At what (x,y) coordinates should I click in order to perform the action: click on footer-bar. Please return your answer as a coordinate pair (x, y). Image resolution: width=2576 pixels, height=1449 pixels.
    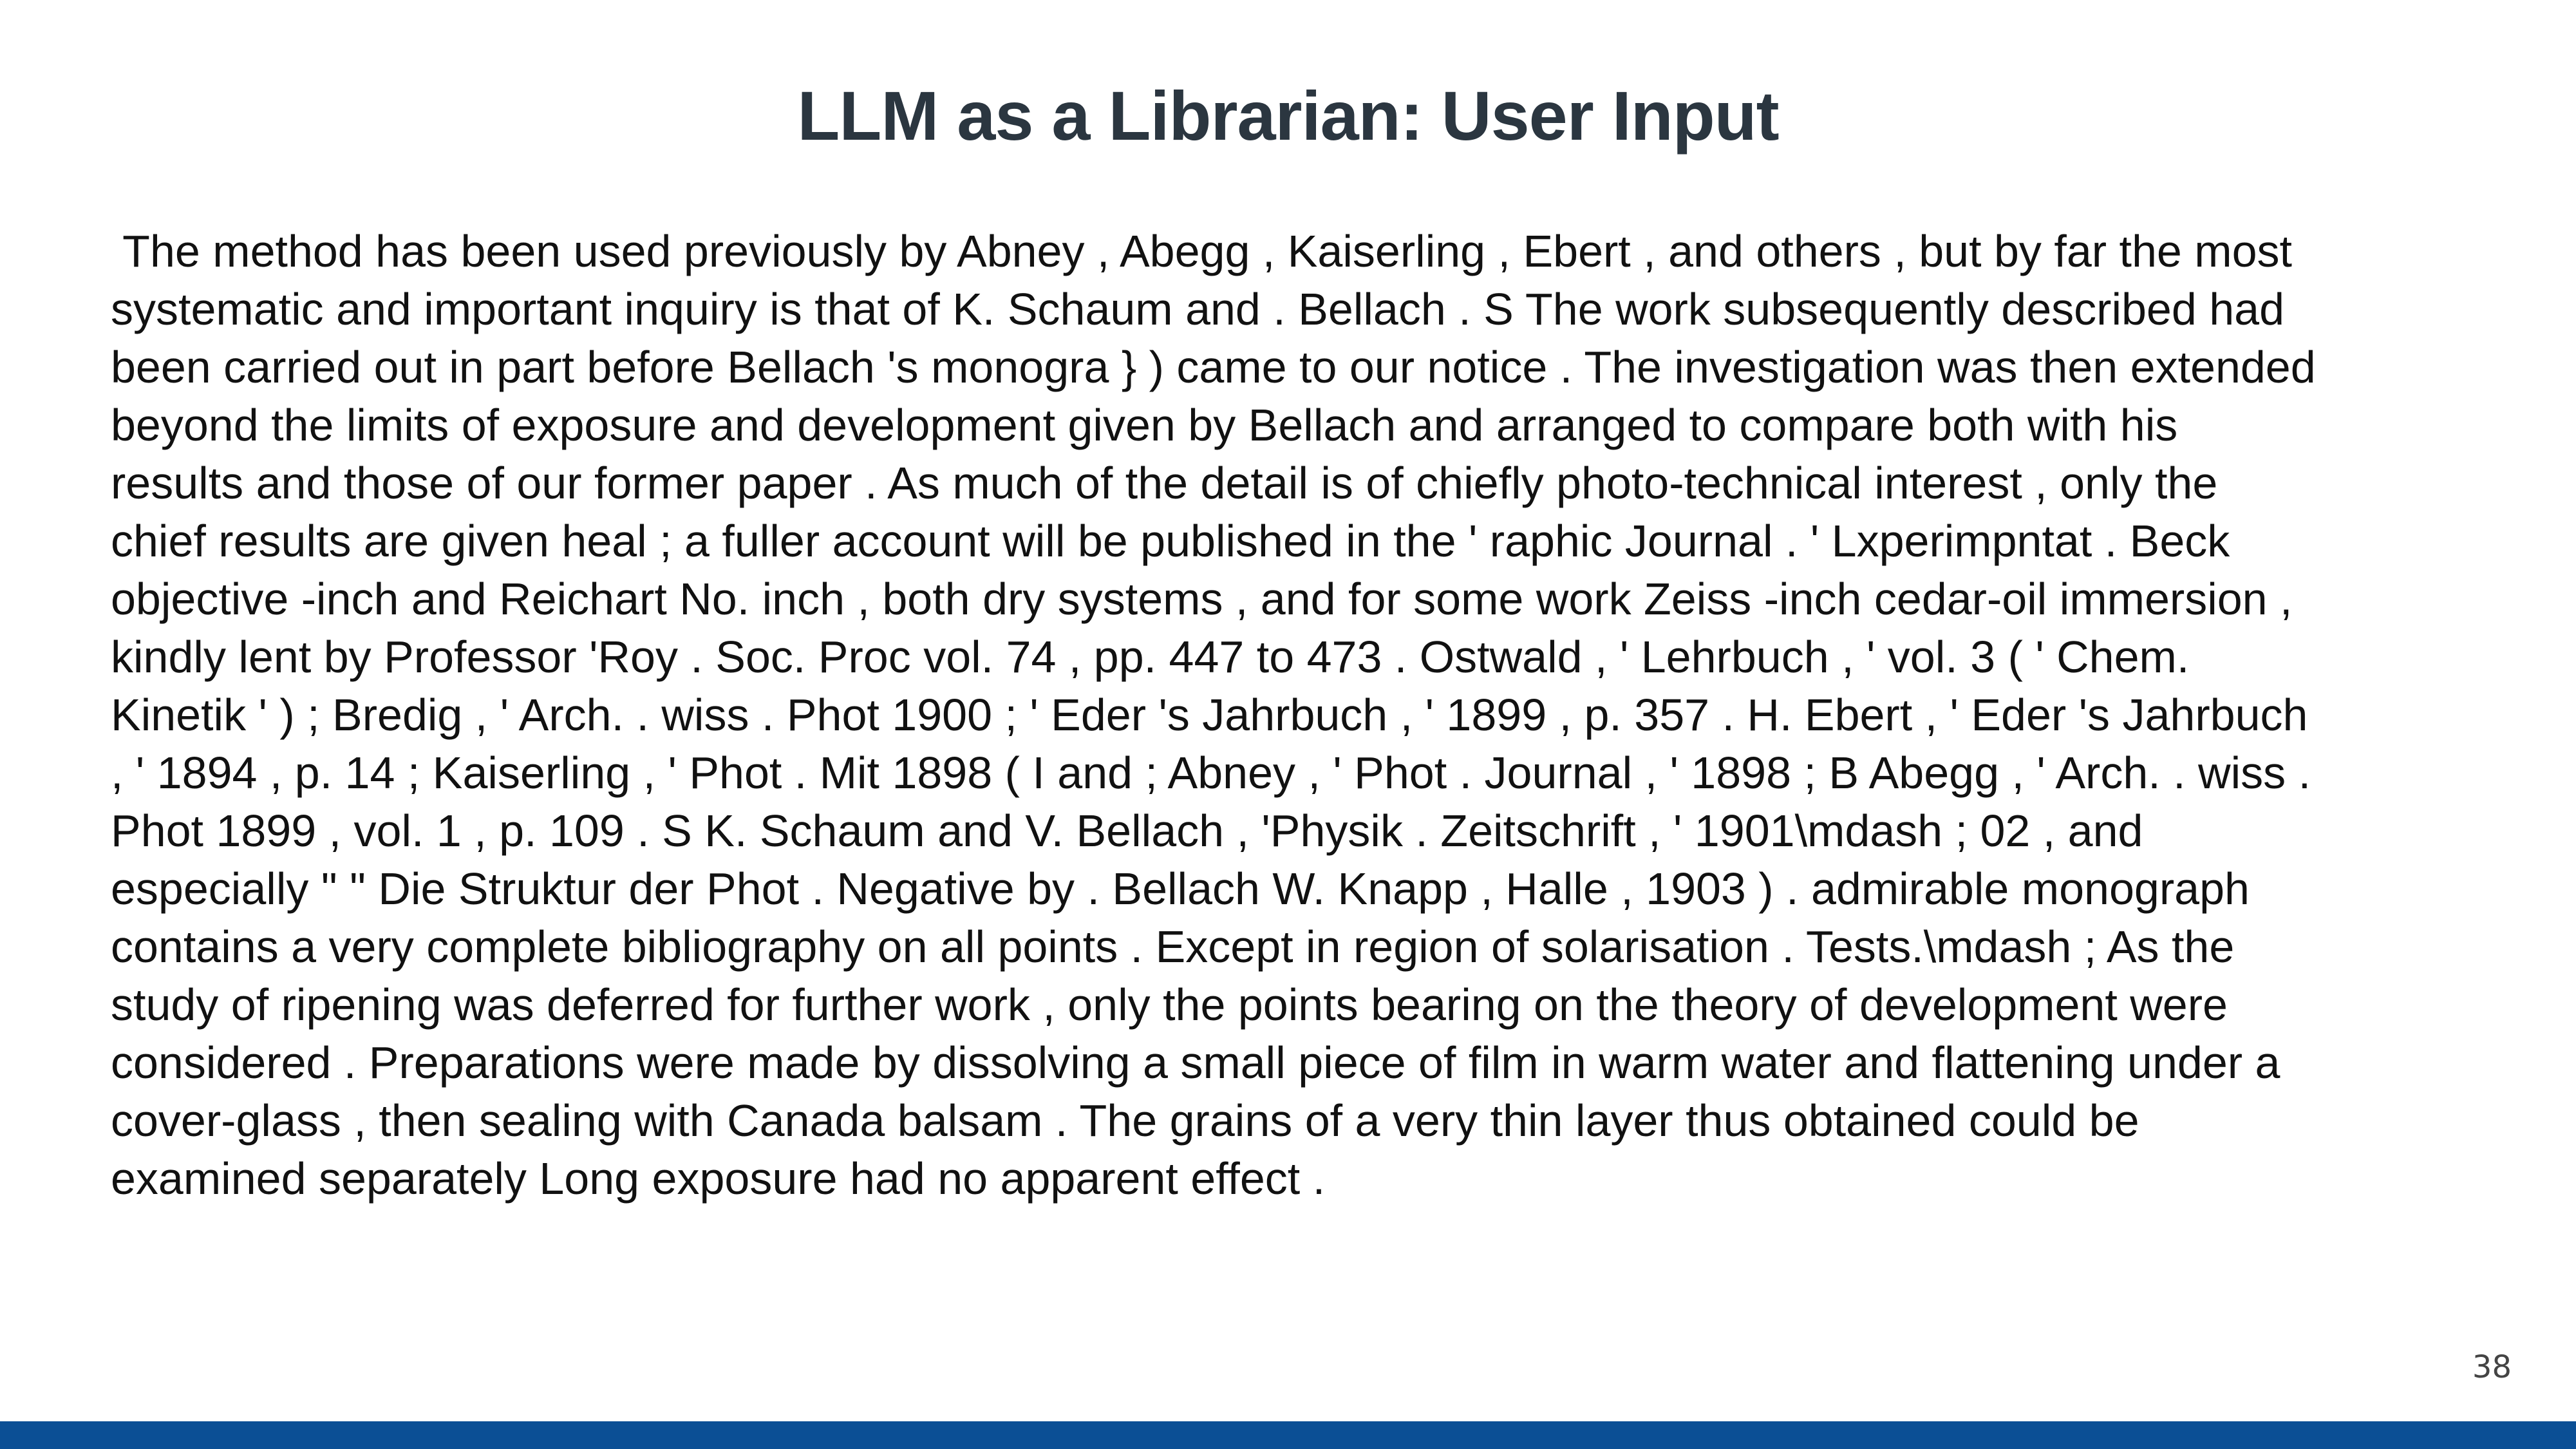
    Looking at the image, I should click on (1288, 1435).